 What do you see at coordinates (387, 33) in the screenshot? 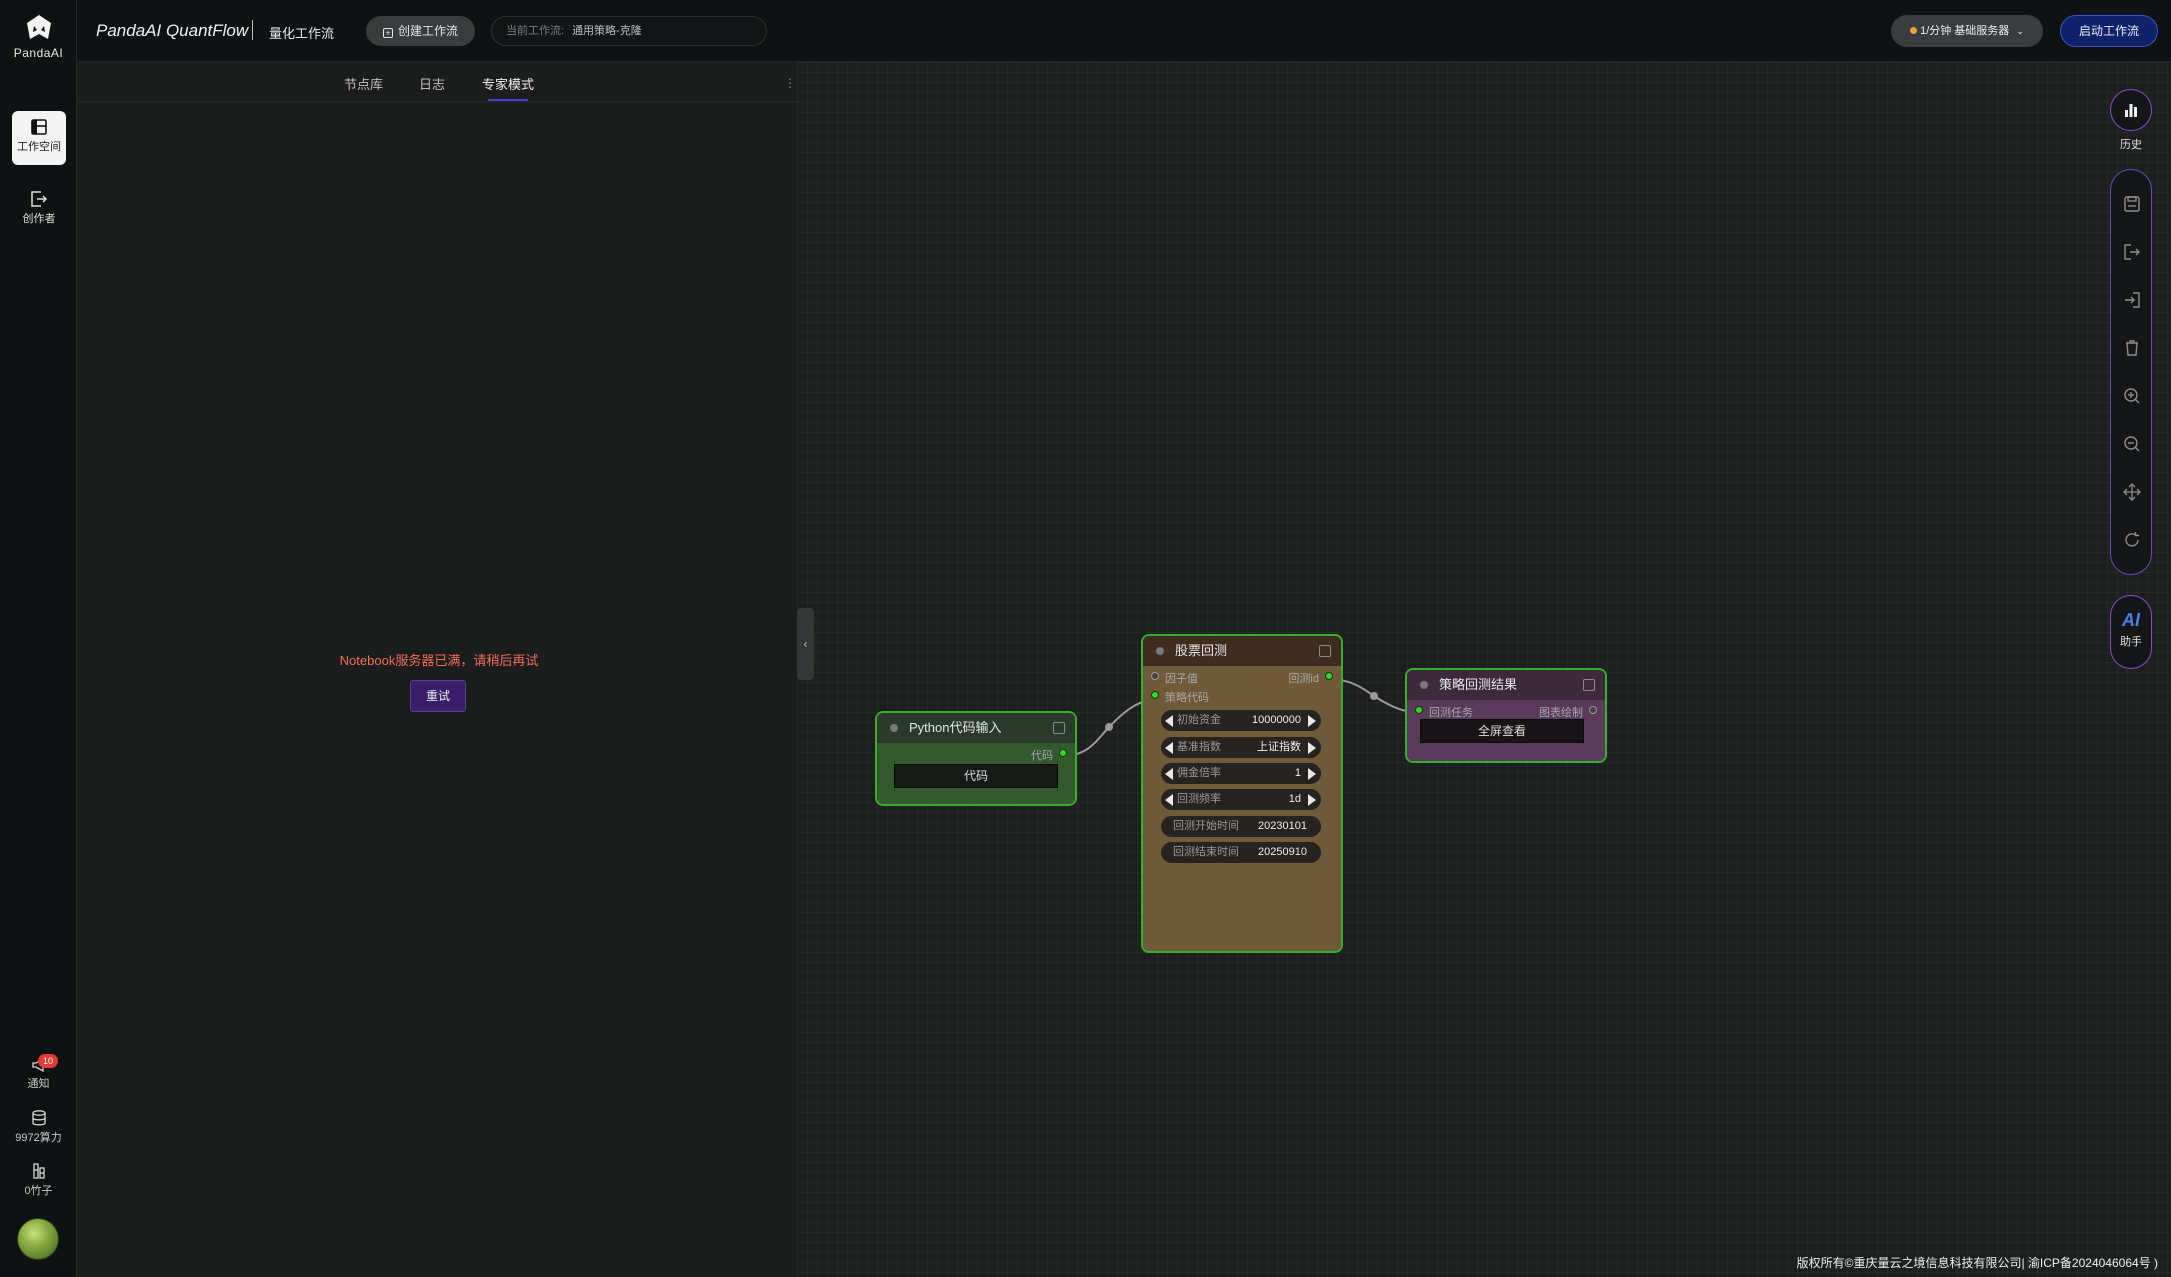
I see `plus-icon: +` at bounding box center [387, 33].